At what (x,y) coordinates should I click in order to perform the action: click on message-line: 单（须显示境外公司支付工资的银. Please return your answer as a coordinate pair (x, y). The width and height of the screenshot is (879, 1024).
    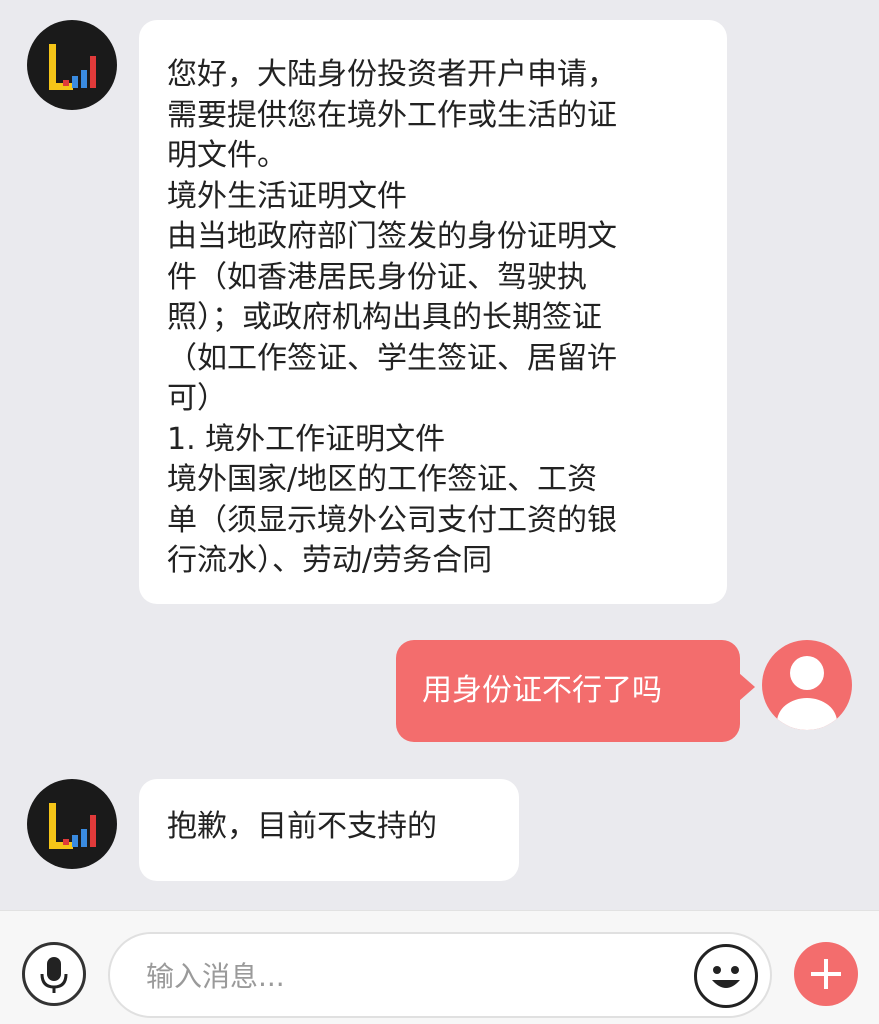
    Looking at the image, I should click on (392, 520).